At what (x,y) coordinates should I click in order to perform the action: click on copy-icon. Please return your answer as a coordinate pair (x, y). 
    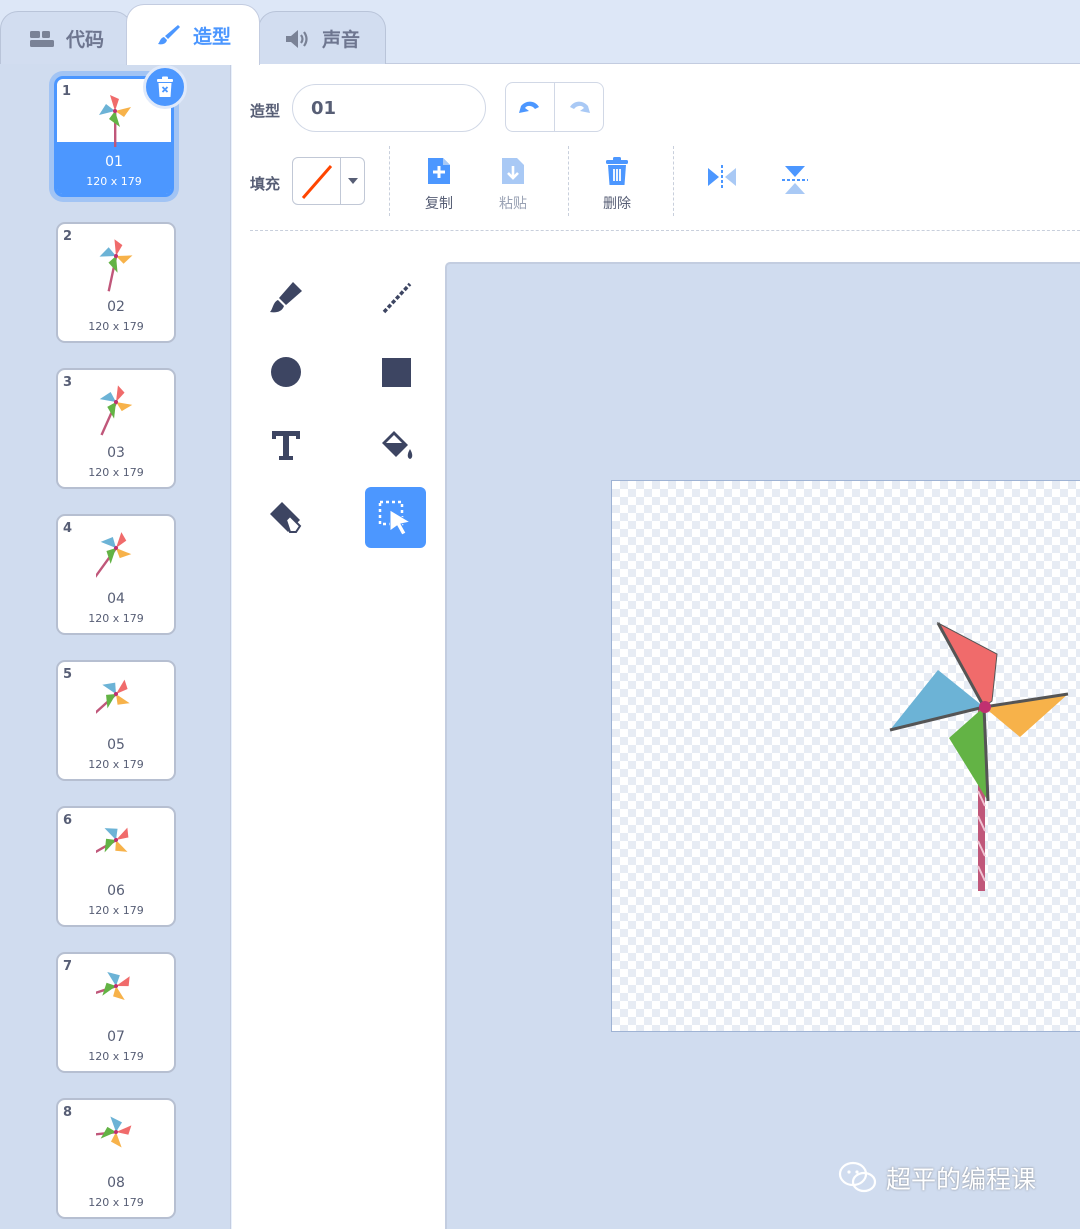
    Looking at the image, I should click on (439, 169).